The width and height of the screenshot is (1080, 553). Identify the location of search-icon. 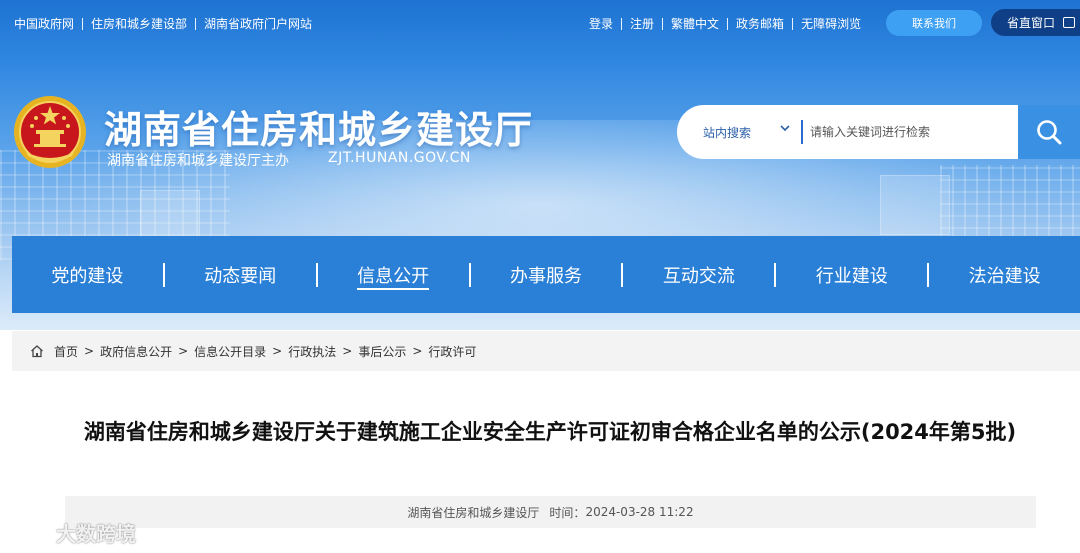
(1049, 132).